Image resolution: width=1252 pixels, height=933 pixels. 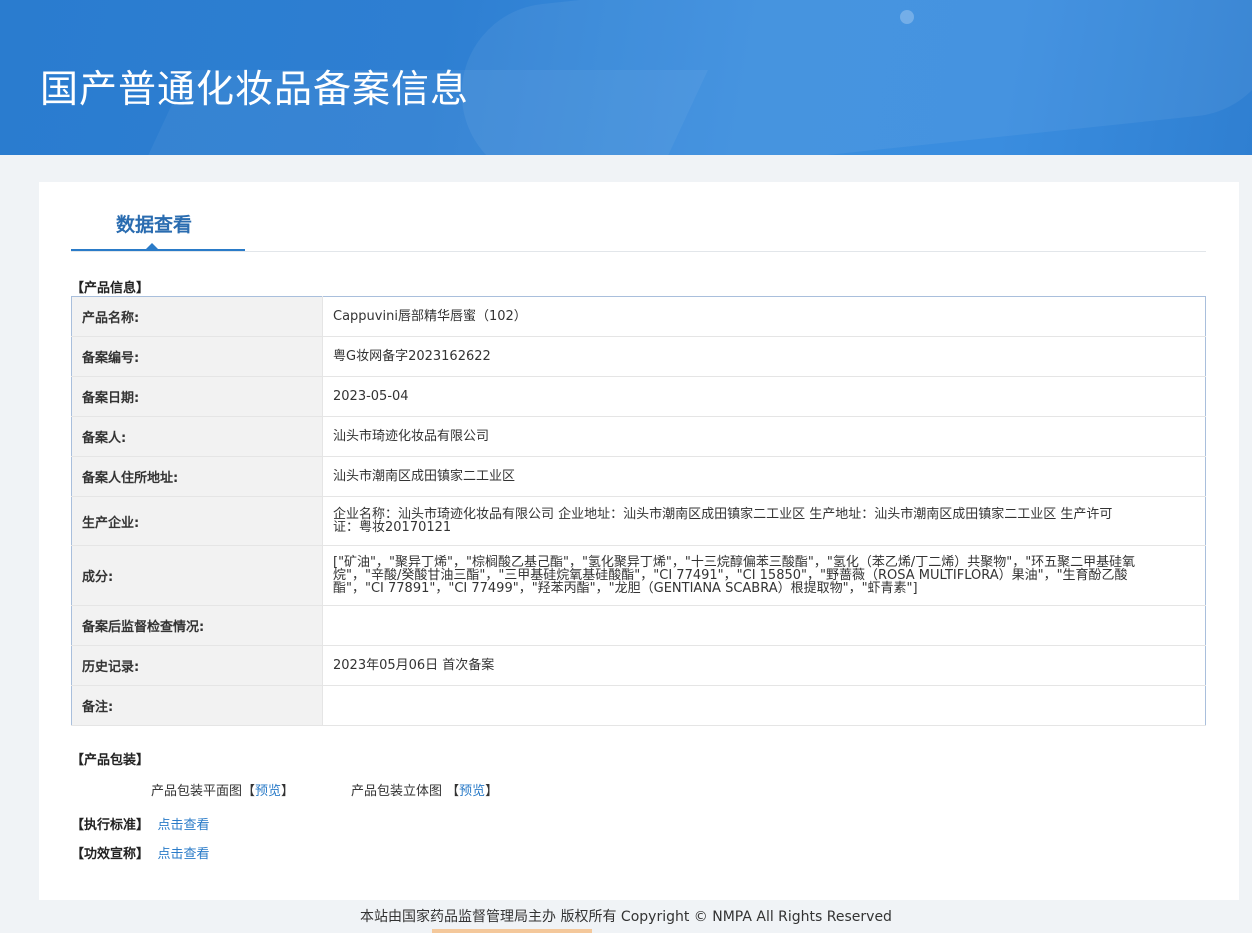 I want to click on table-row: 备案人: 汕头市琦迹化妆品有限公司, so click(x=638, y=436).